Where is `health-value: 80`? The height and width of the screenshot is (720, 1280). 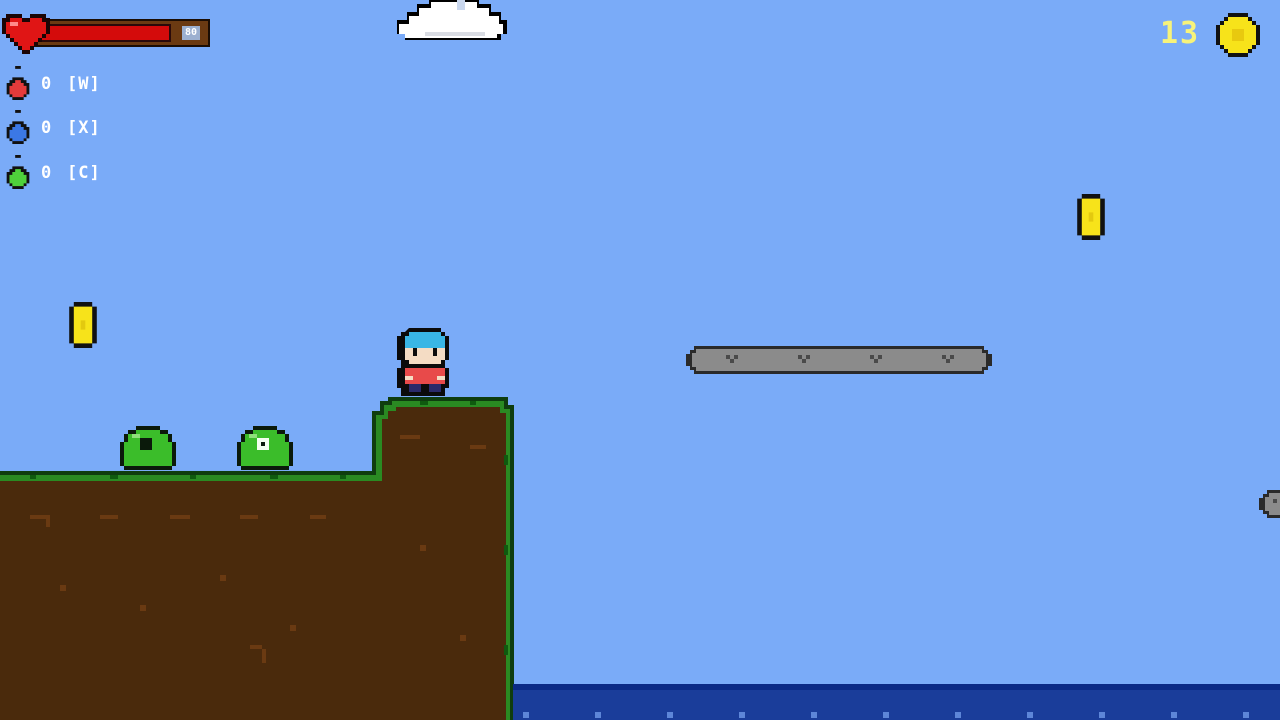
health-value: 80 is located at coordinates (190, 33).